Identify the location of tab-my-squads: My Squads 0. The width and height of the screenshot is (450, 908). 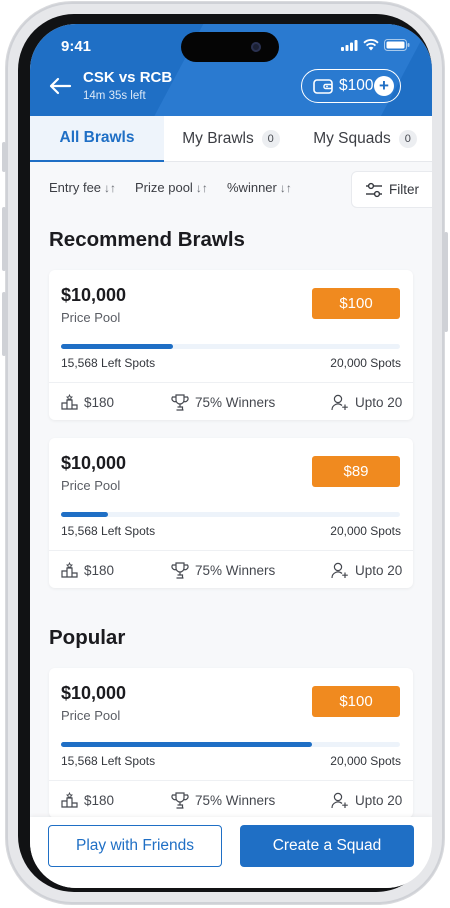
(365, 139).